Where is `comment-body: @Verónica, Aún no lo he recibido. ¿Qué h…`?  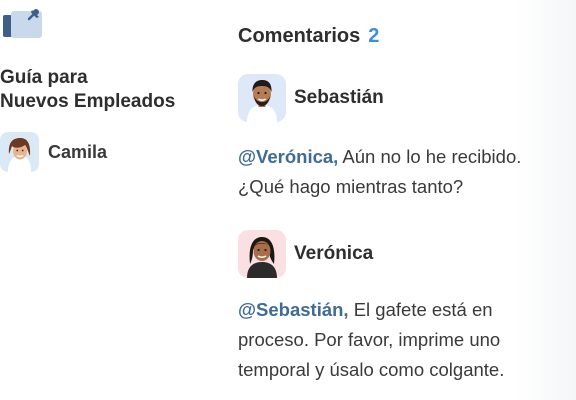
comment-body: @Verónica, Aún no lo he recibido. ¿Qué h… is located at coordinates (398, 172).